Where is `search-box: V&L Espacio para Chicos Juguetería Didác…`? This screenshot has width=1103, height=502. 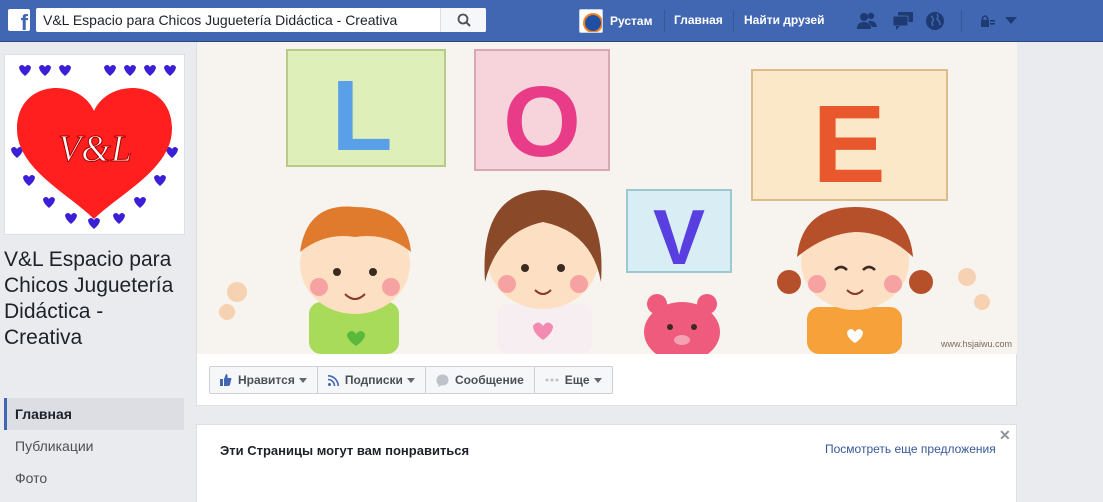 search-box: V&L Espacio para Chicos Juguetería Didác… is located at coordinates (261, 20).